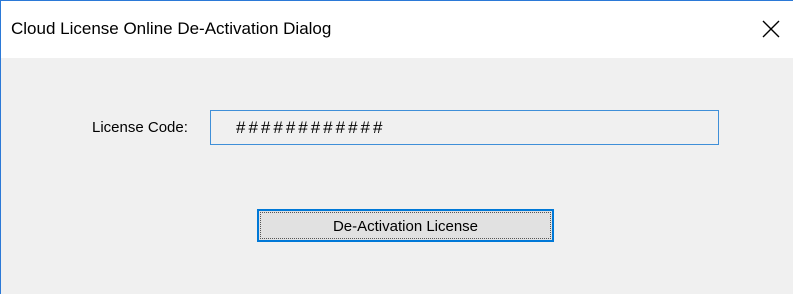  I want to click on license-code-field: ############, so click(464, 127).